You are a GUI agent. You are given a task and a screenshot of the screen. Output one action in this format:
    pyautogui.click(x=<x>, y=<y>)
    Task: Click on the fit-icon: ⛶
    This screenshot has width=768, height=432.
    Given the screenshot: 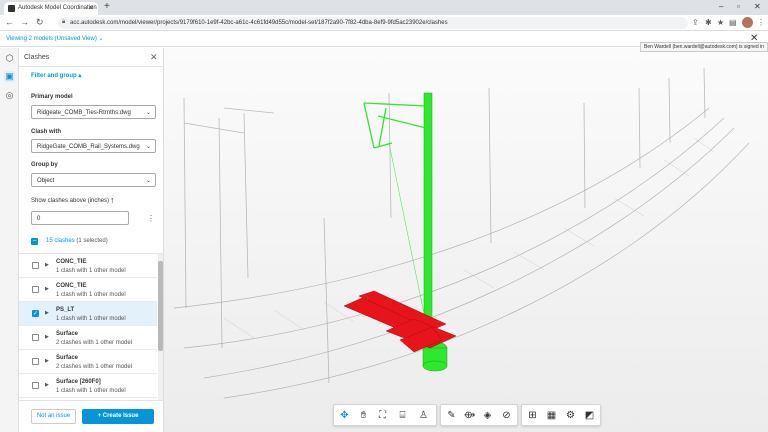 What is the action you would take?
    pyautogui.click(x=382, y=415)
    